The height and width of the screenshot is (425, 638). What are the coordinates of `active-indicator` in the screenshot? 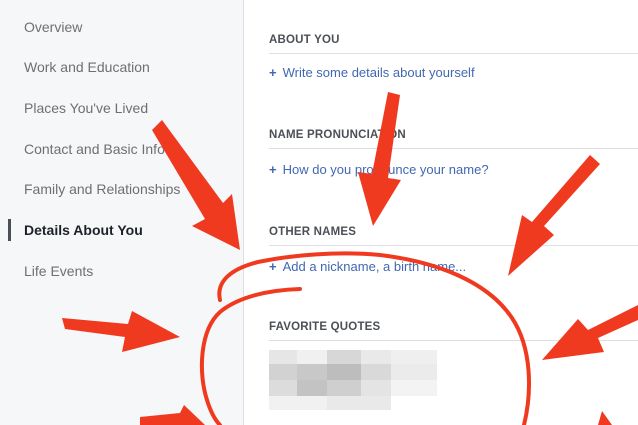 It's located at (9, 230).